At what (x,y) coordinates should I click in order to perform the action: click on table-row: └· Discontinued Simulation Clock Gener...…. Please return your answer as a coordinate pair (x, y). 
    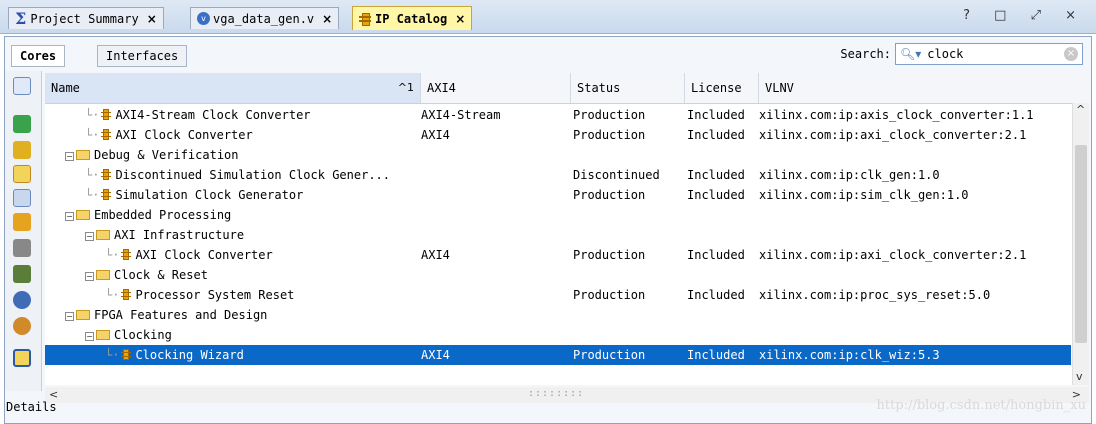
    Looking at the image, I should click on (558, 175).